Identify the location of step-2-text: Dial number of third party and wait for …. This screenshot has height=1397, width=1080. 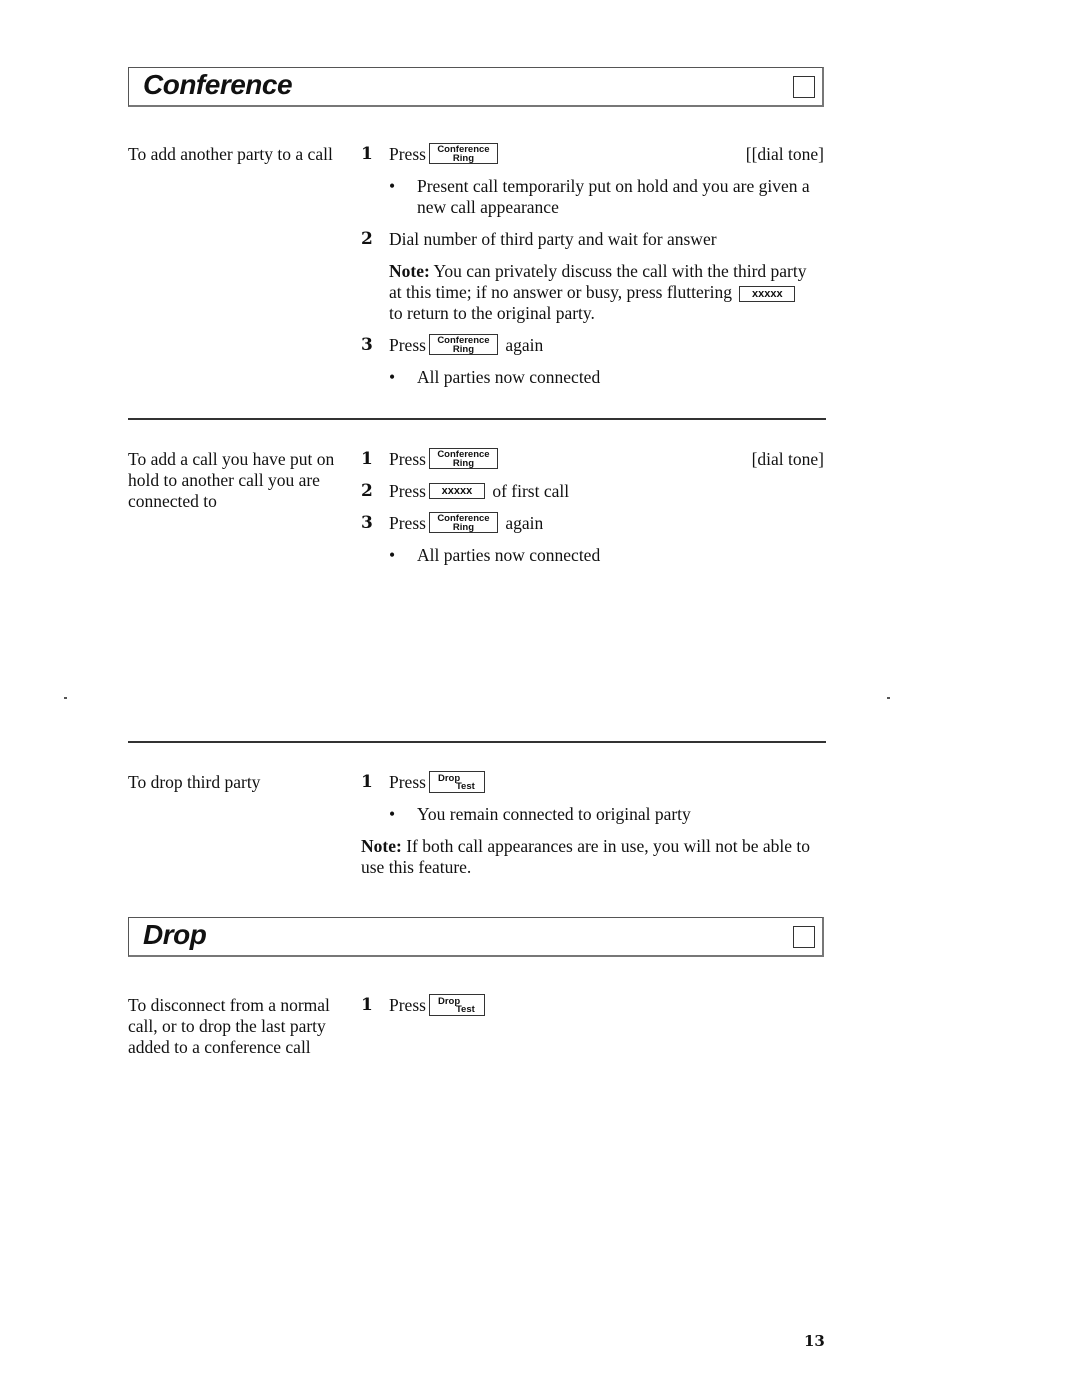
(553, 239).